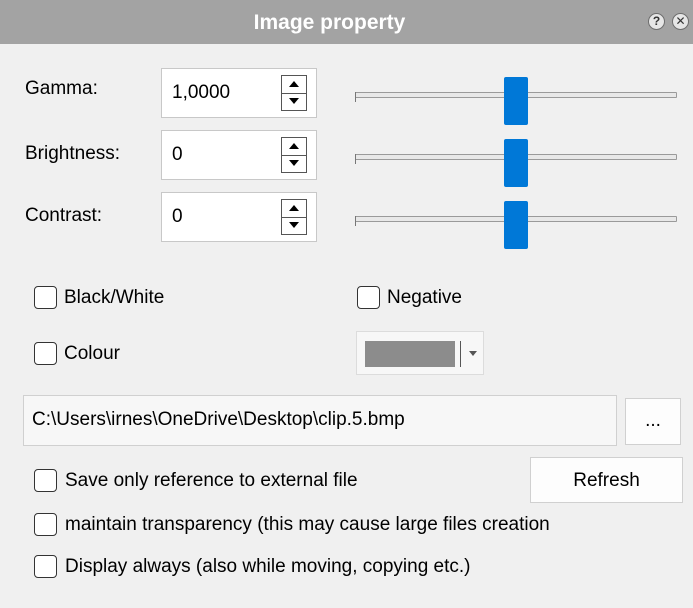 This screenshot has height=608, width=693. I want to click on contrast-decrement-button, so click(294, 225).